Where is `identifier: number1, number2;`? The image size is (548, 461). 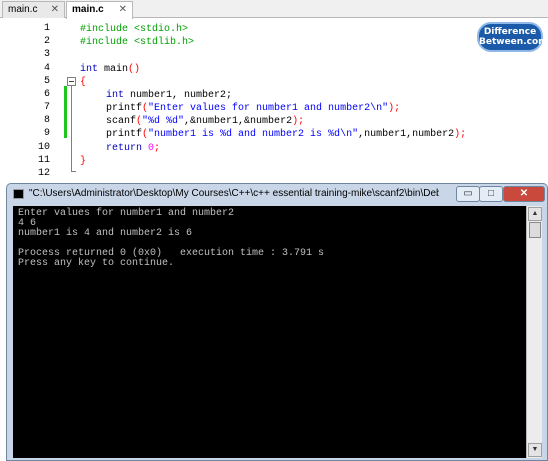 identifier: number1, number2; is located at coordinates (178, 95).